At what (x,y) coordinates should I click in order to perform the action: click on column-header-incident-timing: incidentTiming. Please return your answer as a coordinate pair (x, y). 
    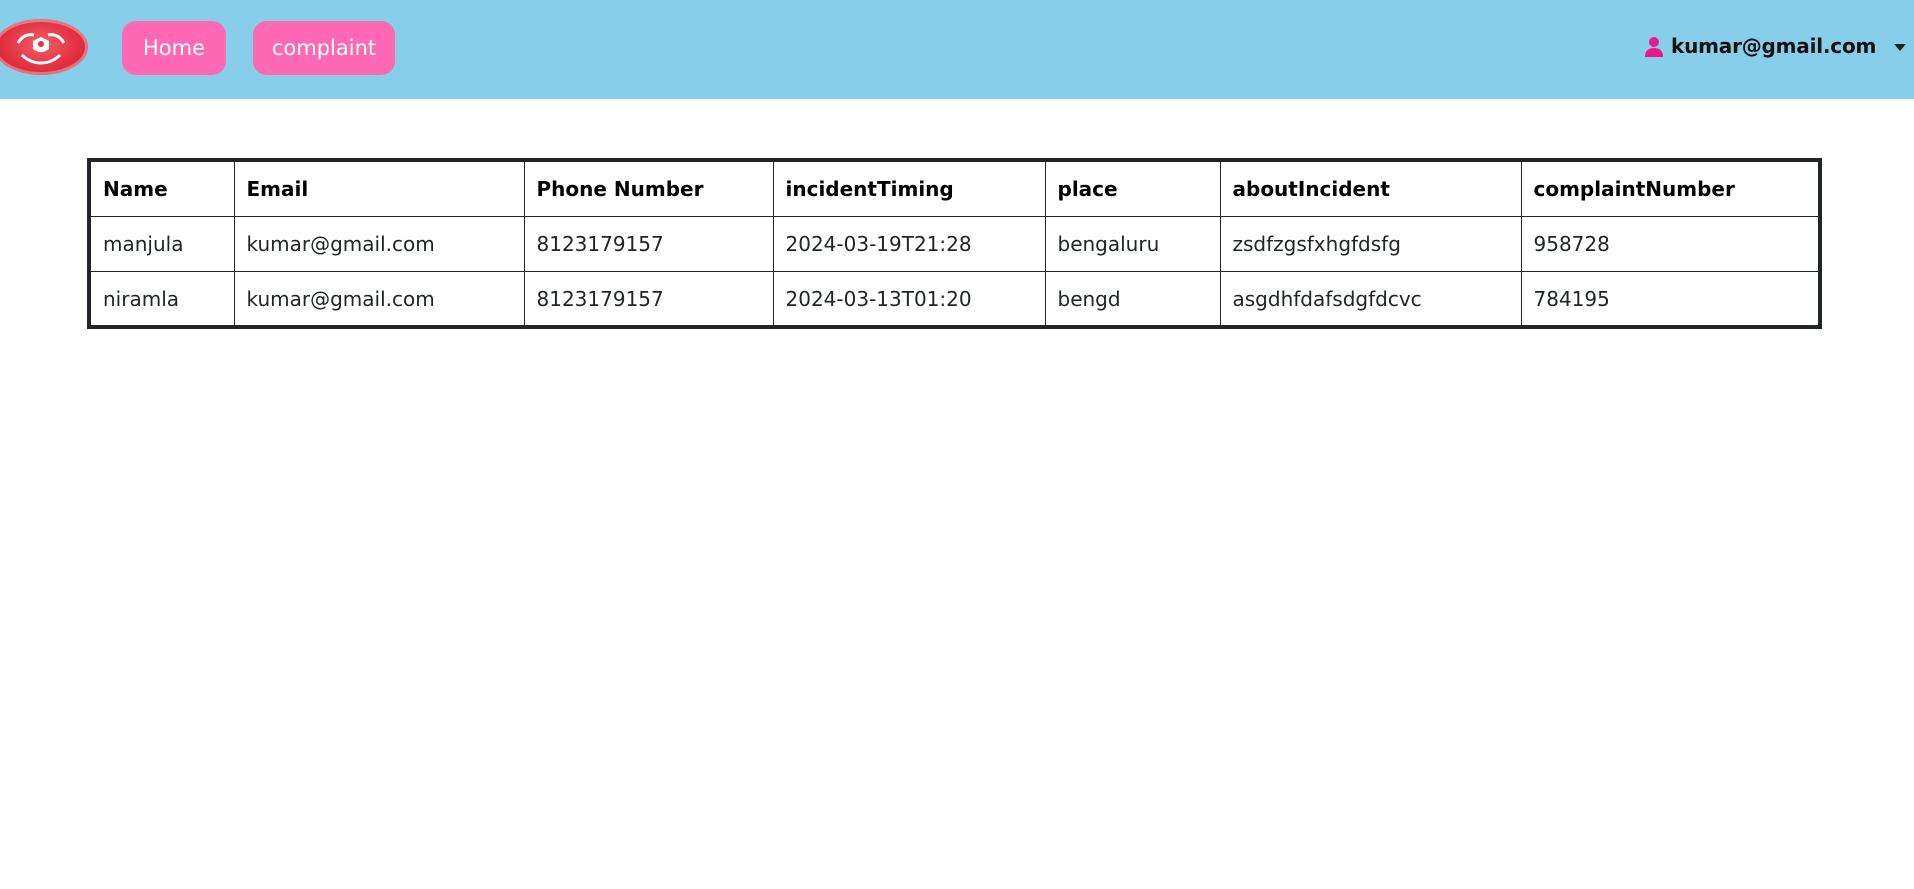
    Looking at the image, I should click on (909, 189).